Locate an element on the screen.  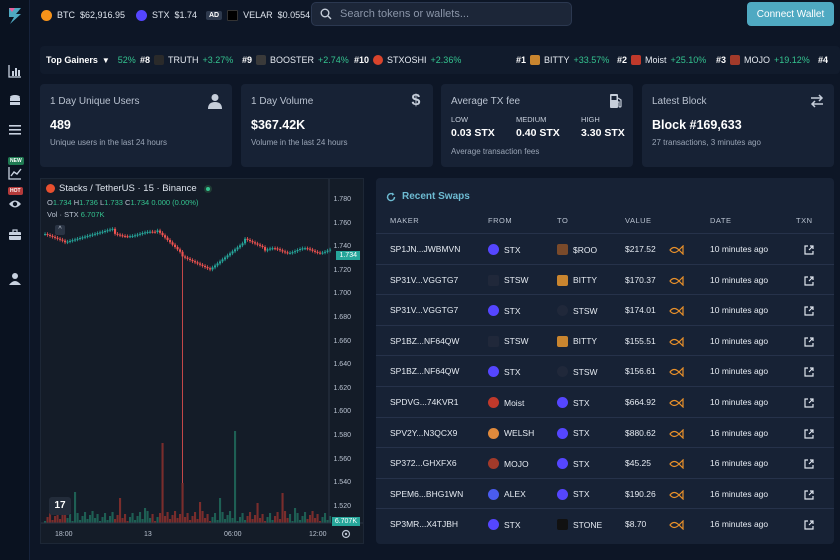
search-bar is located at coordinates (441, 14).